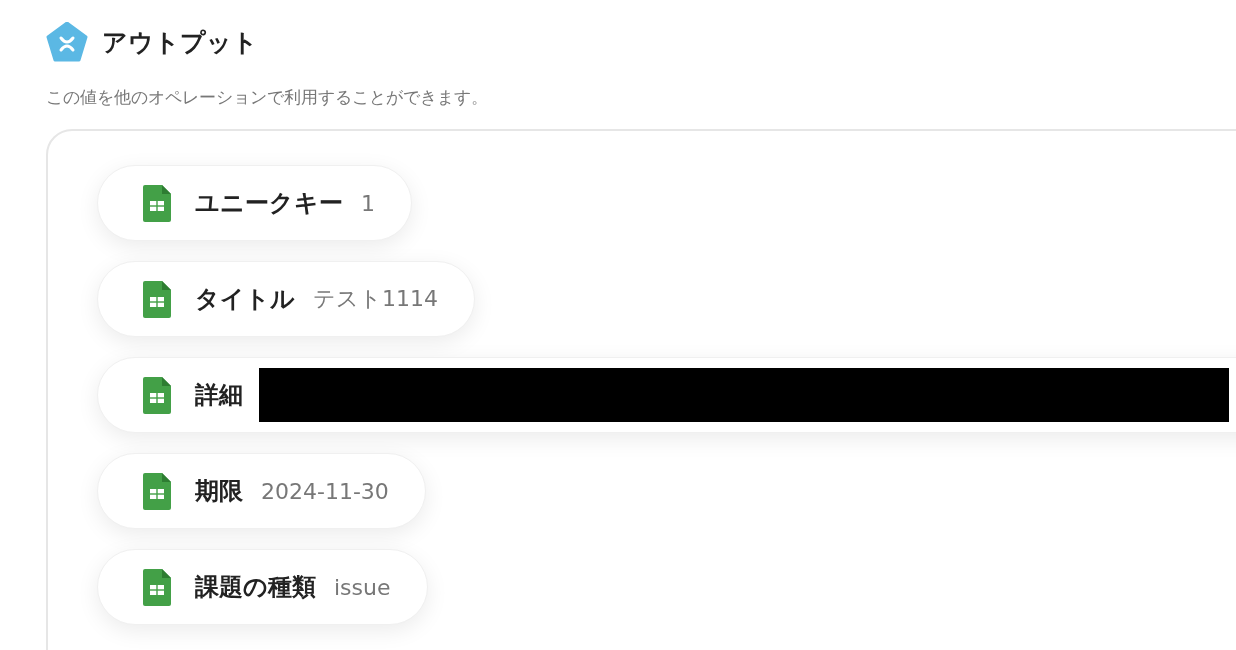 The height and width of the screenshot is (650, 1236). Describe the element at coordinates (362, 587) in the screenshot. I see `output-value: issue` at that location.